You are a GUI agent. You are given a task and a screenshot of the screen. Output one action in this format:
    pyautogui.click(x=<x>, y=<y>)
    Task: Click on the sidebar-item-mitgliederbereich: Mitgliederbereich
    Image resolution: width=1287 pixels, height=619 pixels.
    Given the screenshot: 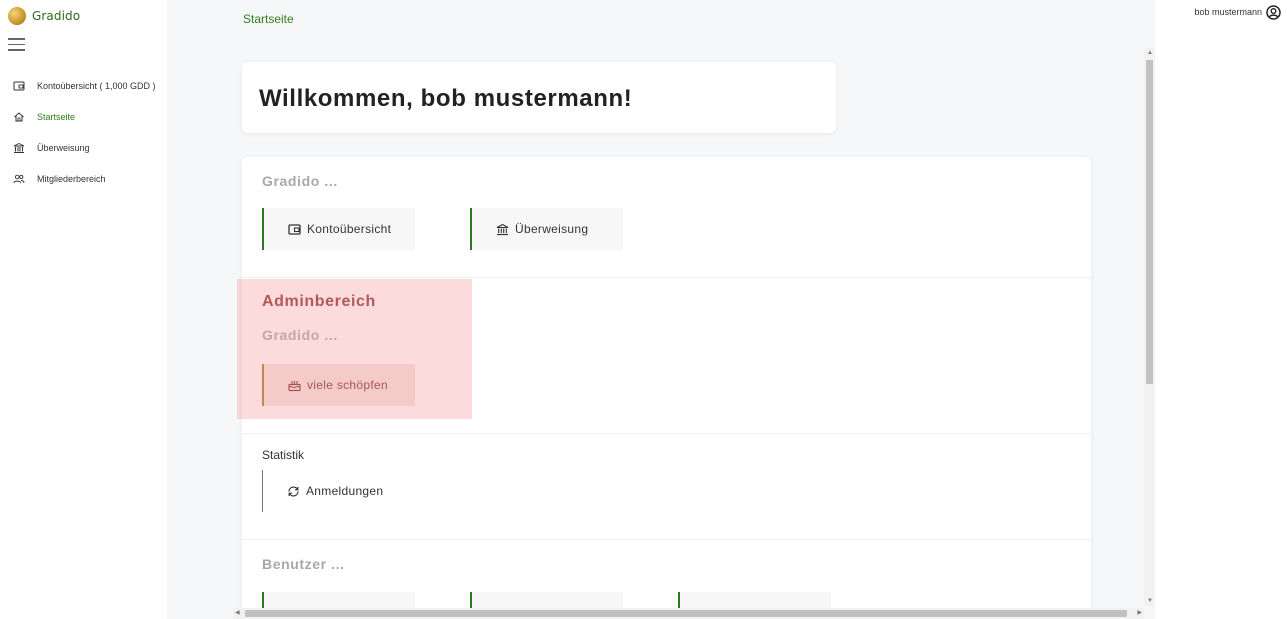 What is the action you would take?
    pyautogui.click(x=83, y=178)
    